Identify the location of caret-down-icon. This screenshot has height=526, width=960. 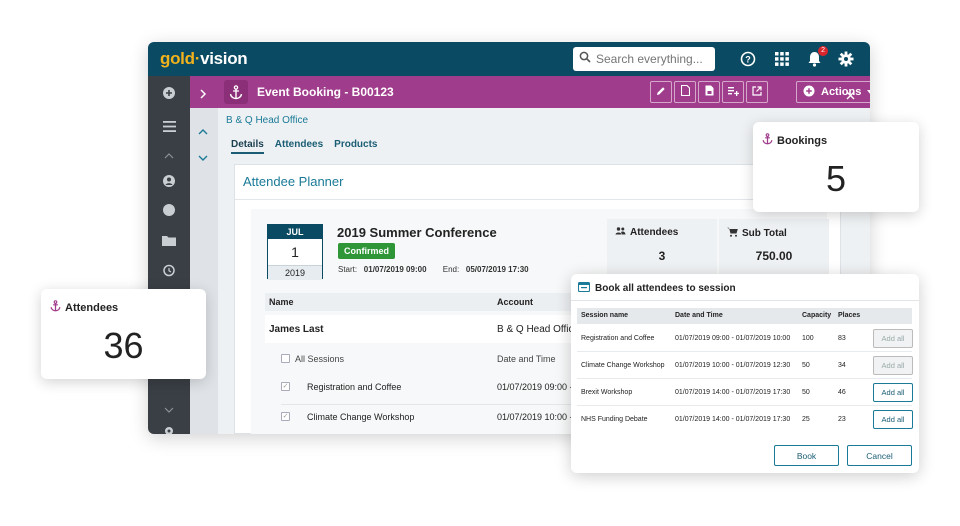
(868, 92).